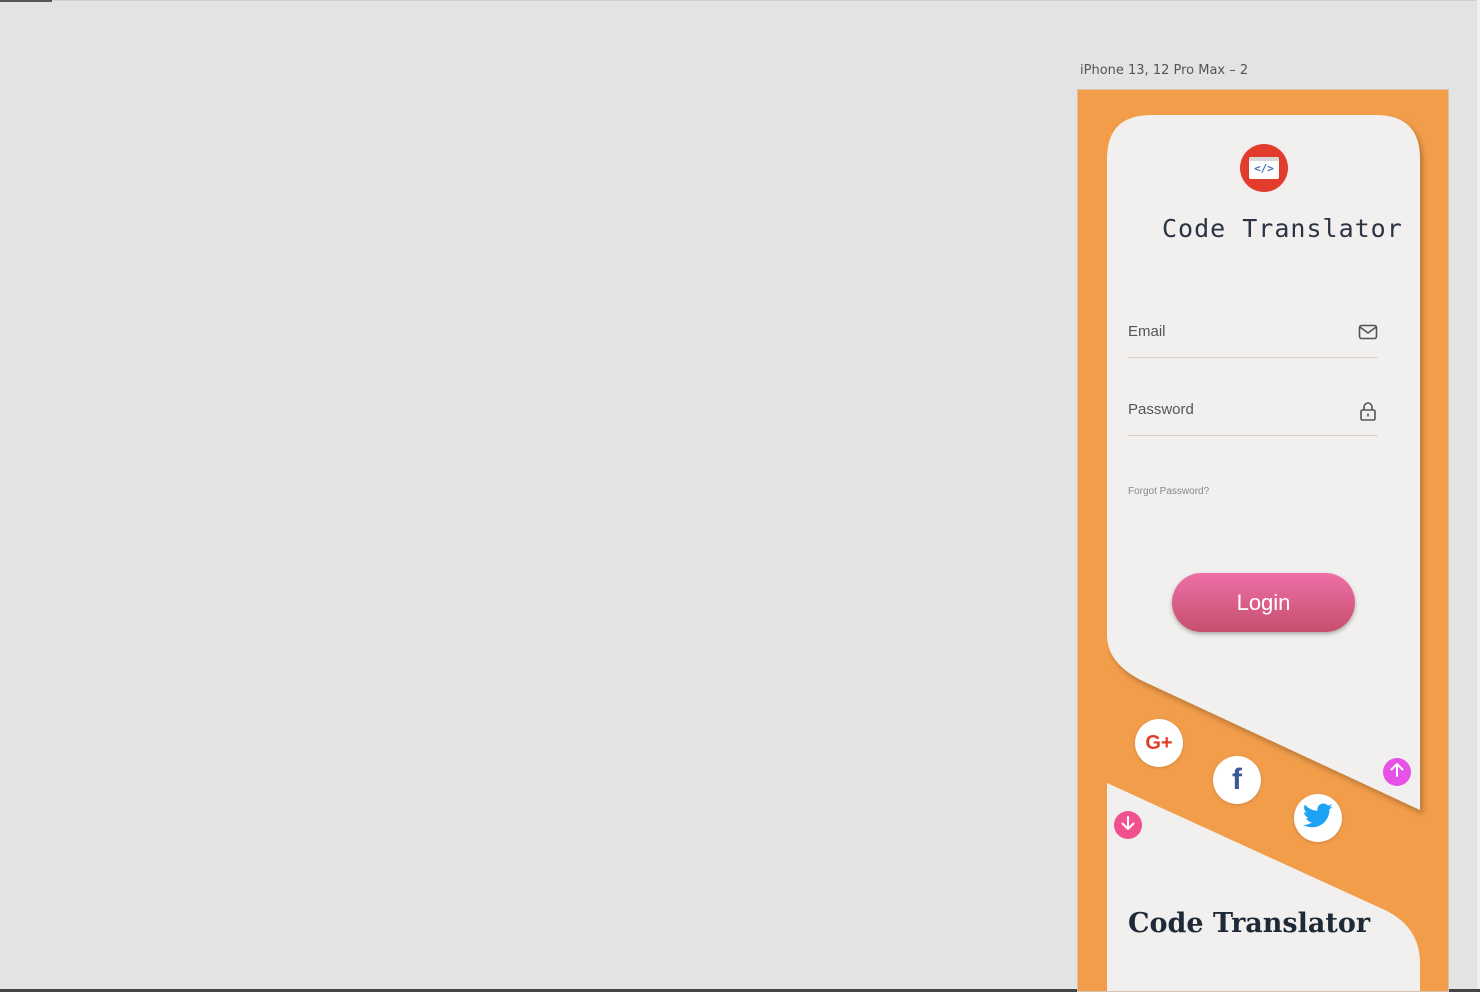  I want to click on scroll-down-button, so click(1128, 825).